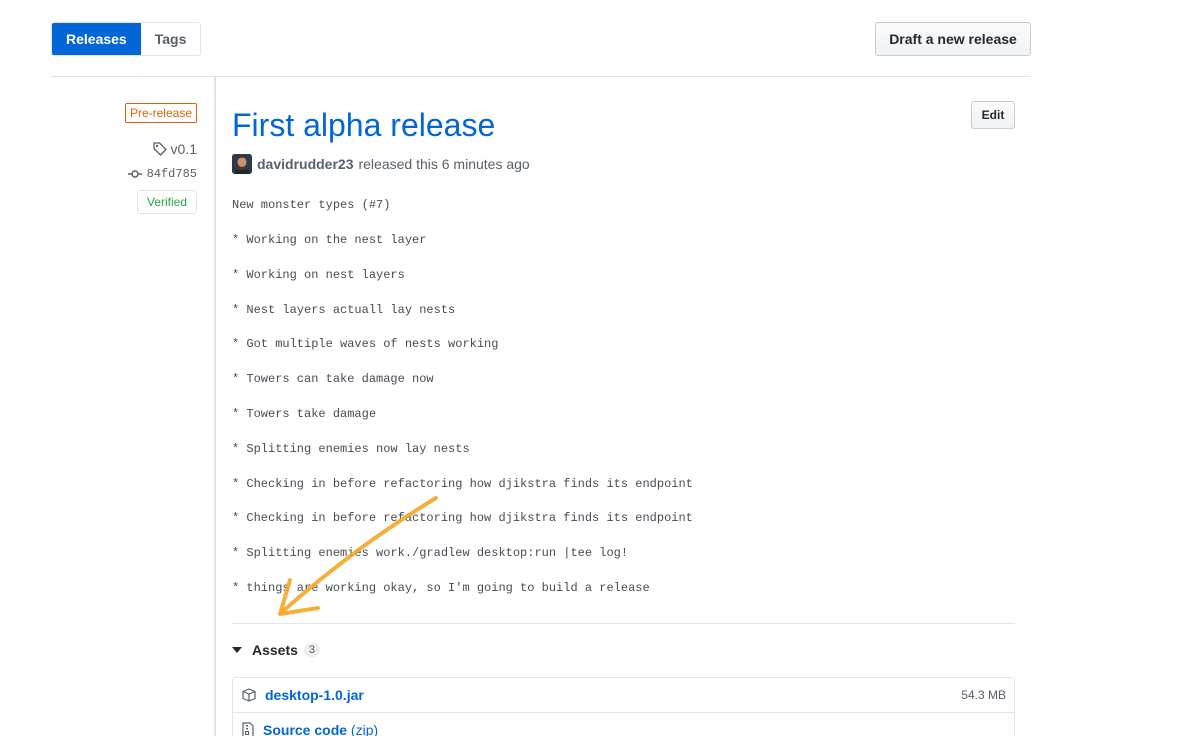 This screenshot has width=1193, height=736. Describe the element at coordinates (311, 205) in the screenshot. I see `release-note-line: New monster types (#7)` at that location.